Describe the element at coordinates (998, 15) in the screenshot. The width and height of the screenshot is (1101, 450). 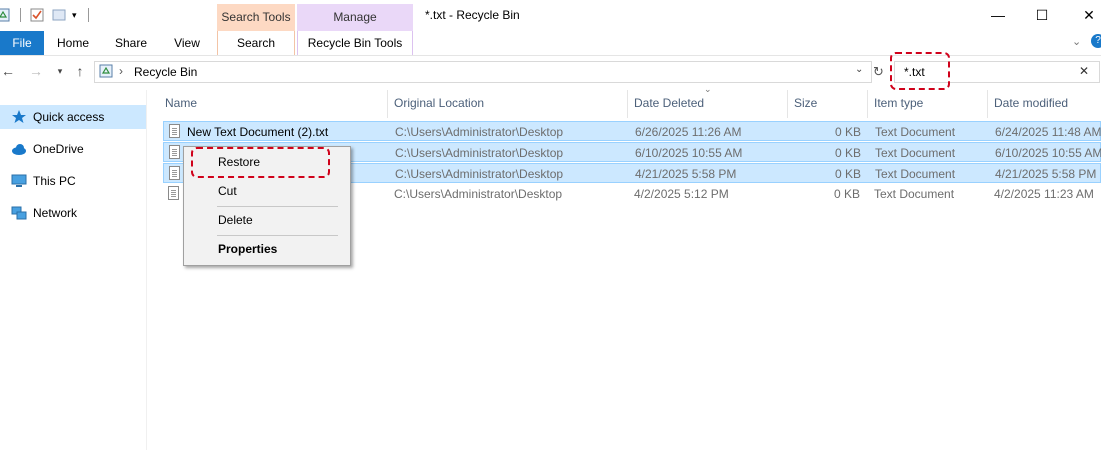
I see `minimize-button: —` at that location.